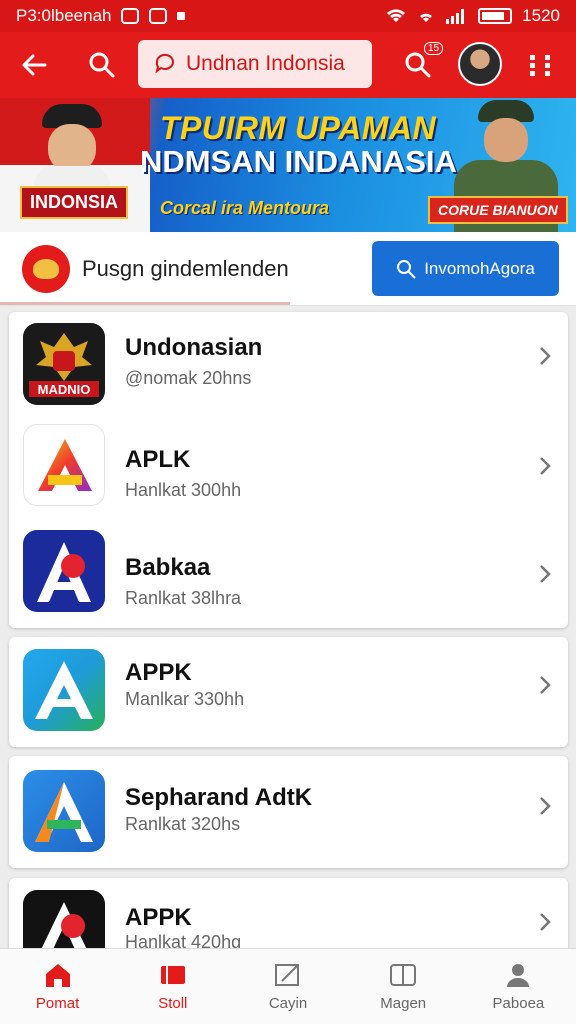  I want to click on bottom-nav: Pomat Stoll Cayin Magen Paboea, so click(288, 986).